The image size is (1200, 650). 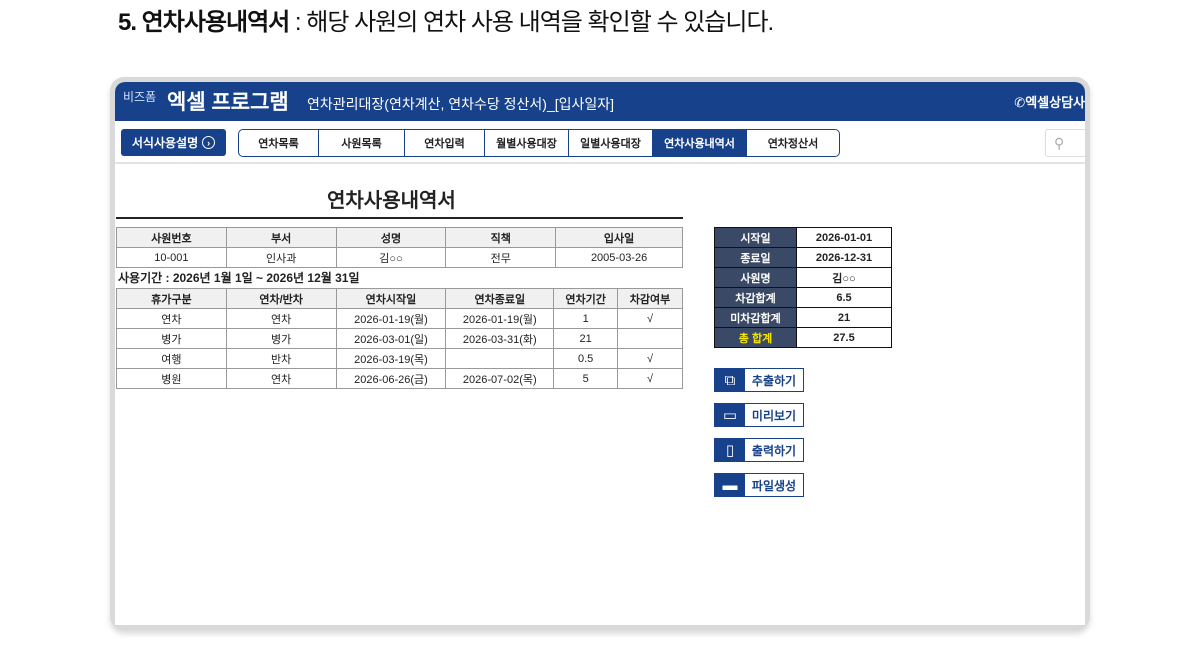 I want to click on employee-header: 직책, so click(x=501, y=237).